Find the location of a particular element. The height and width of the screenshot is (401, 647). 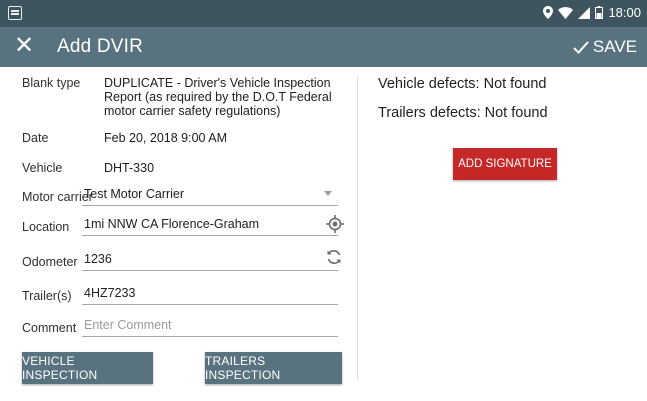

save-button: SAVE is located at coordinates (605, 47).